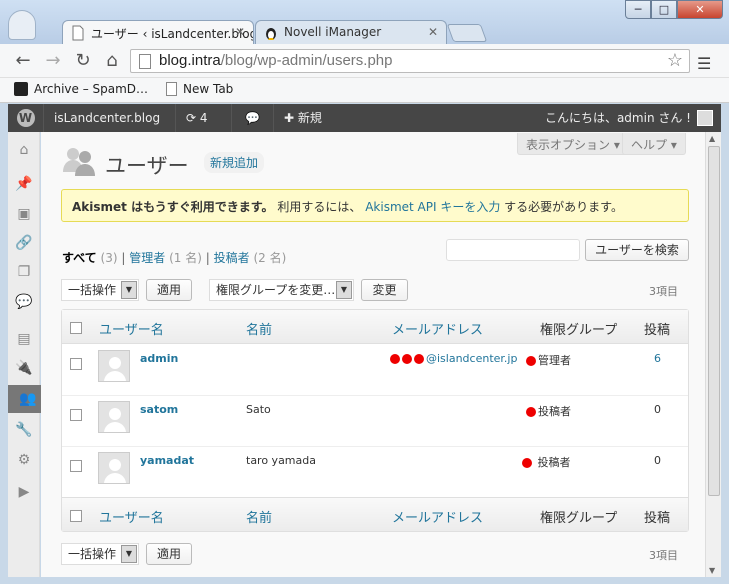 The image size is (729, 584). I want to click on close-button: ✕, so click(700, 9).